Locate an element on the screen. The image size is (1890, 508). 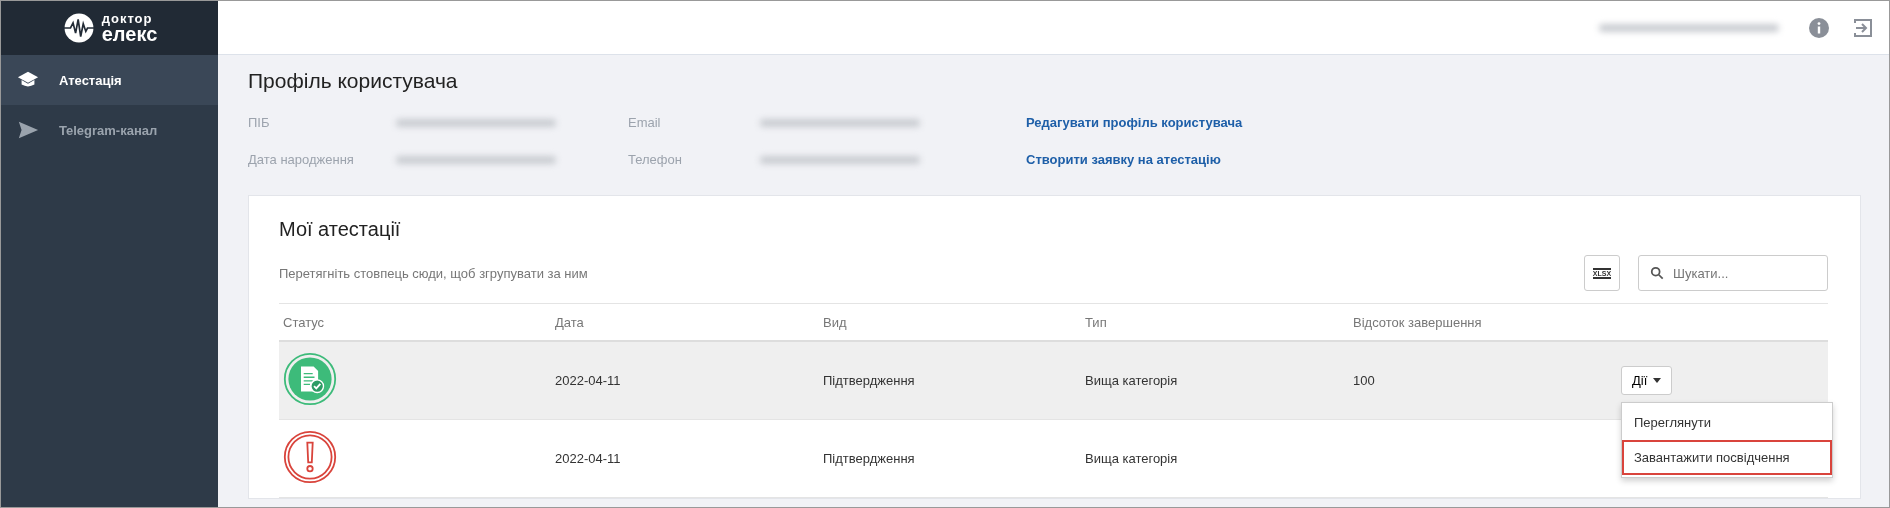
field-label: ПІБ is located at coordinates (259, 122).